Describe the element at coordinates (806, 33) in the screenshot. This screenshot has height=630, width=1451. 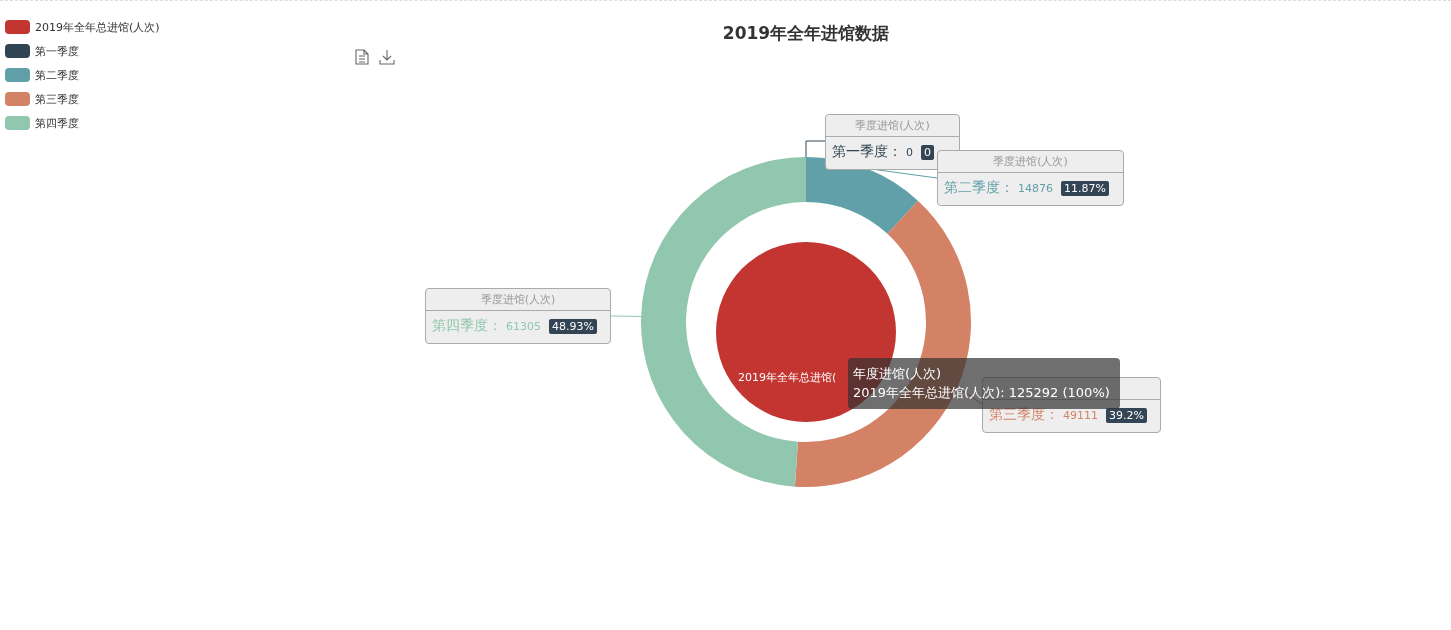
I see `chart-title: 2019年全年进馆数据` at that location.